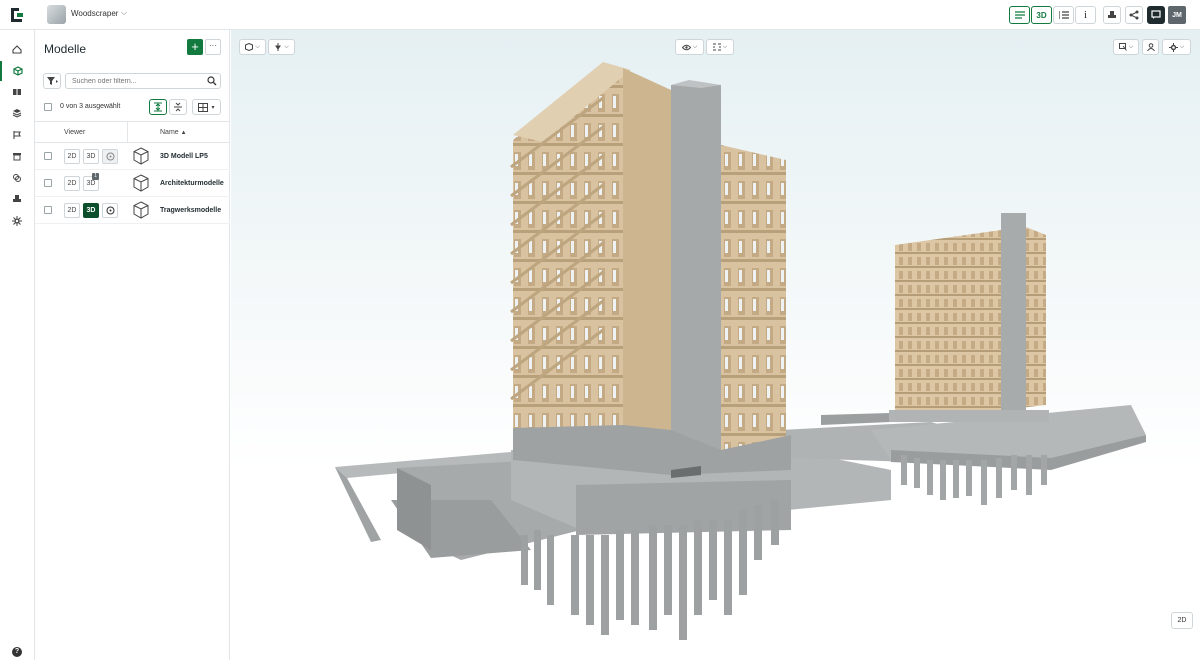 This screenshot has width=1200, height=660. What do you see at coordinates (213, 107) in the screenshot?
I see `chevron-down-icon: ▾` at bounding box center [213, 107].